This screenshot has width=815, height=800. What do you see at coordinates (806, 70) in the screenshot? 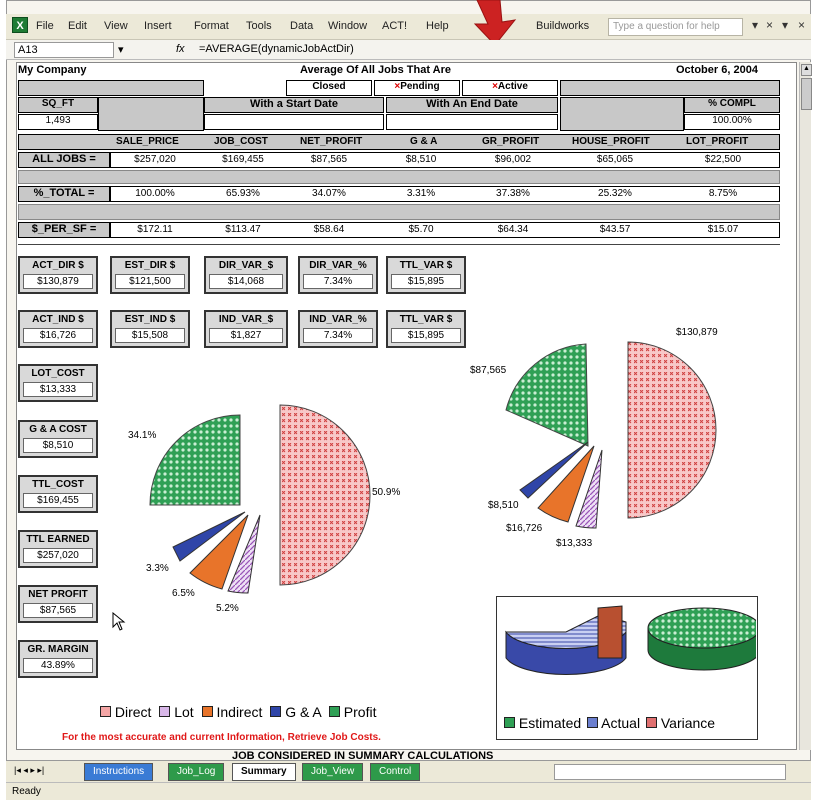
I see `scroll-up-icon: ▲` at bounding box center [806, 70].